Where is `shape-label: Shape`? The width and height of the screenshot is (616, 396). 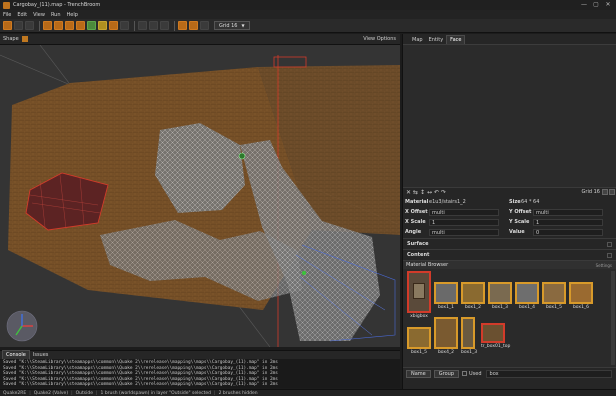
shape-label: Shape is located at coordinates (11, 39).